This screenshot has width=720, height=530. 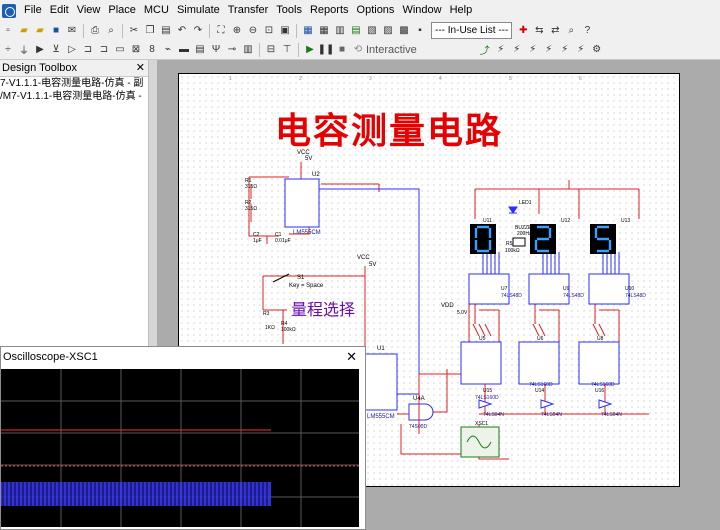 What do you see at coordinates (599, 363) in the screenshot?
I see `u8-counter` at bounding box center [599, 363].